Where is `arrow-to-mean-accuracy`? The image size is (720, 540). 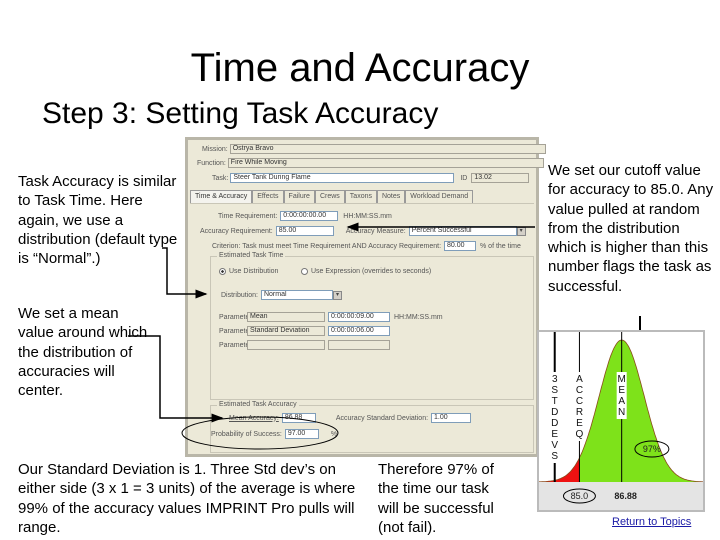 arrow-to-mean-accuracy is located at coordinates (176, 379).